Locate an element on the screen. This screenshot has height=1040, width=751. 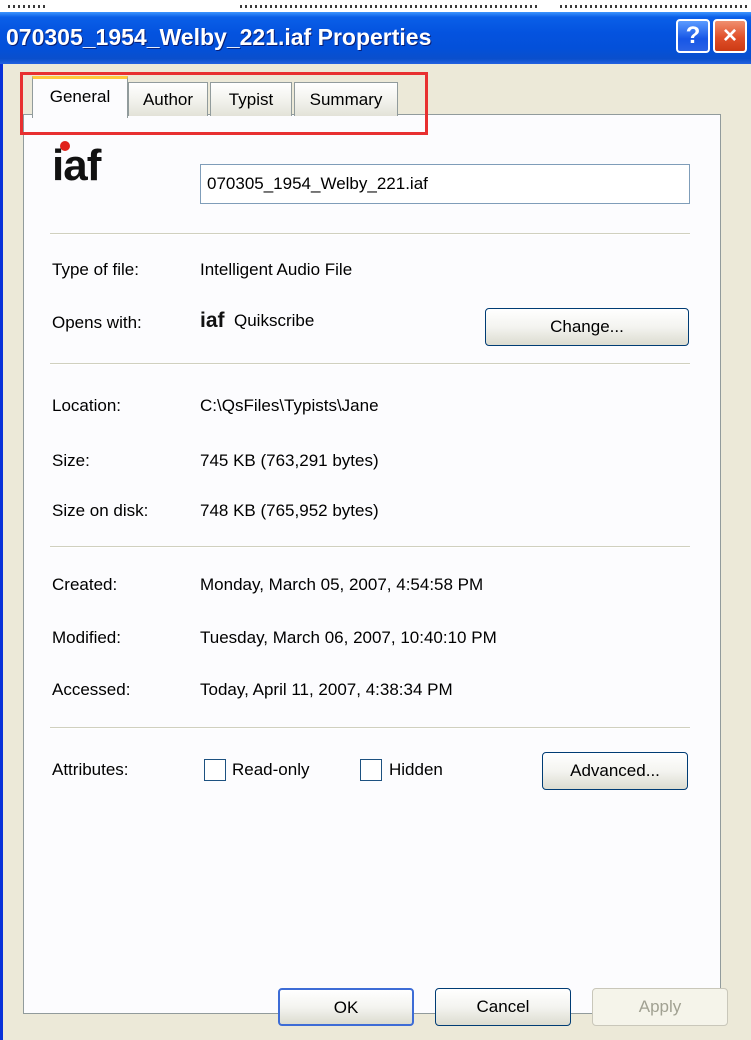
title-bar: 070305_1954_Welby_221.iaf Properties ? × is located at coordinates (375, 38).